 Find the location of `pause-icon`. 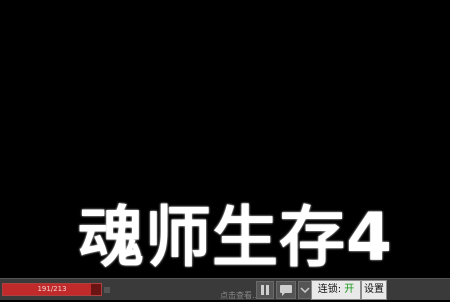

pause-icon is located at coordinates (265, 290).